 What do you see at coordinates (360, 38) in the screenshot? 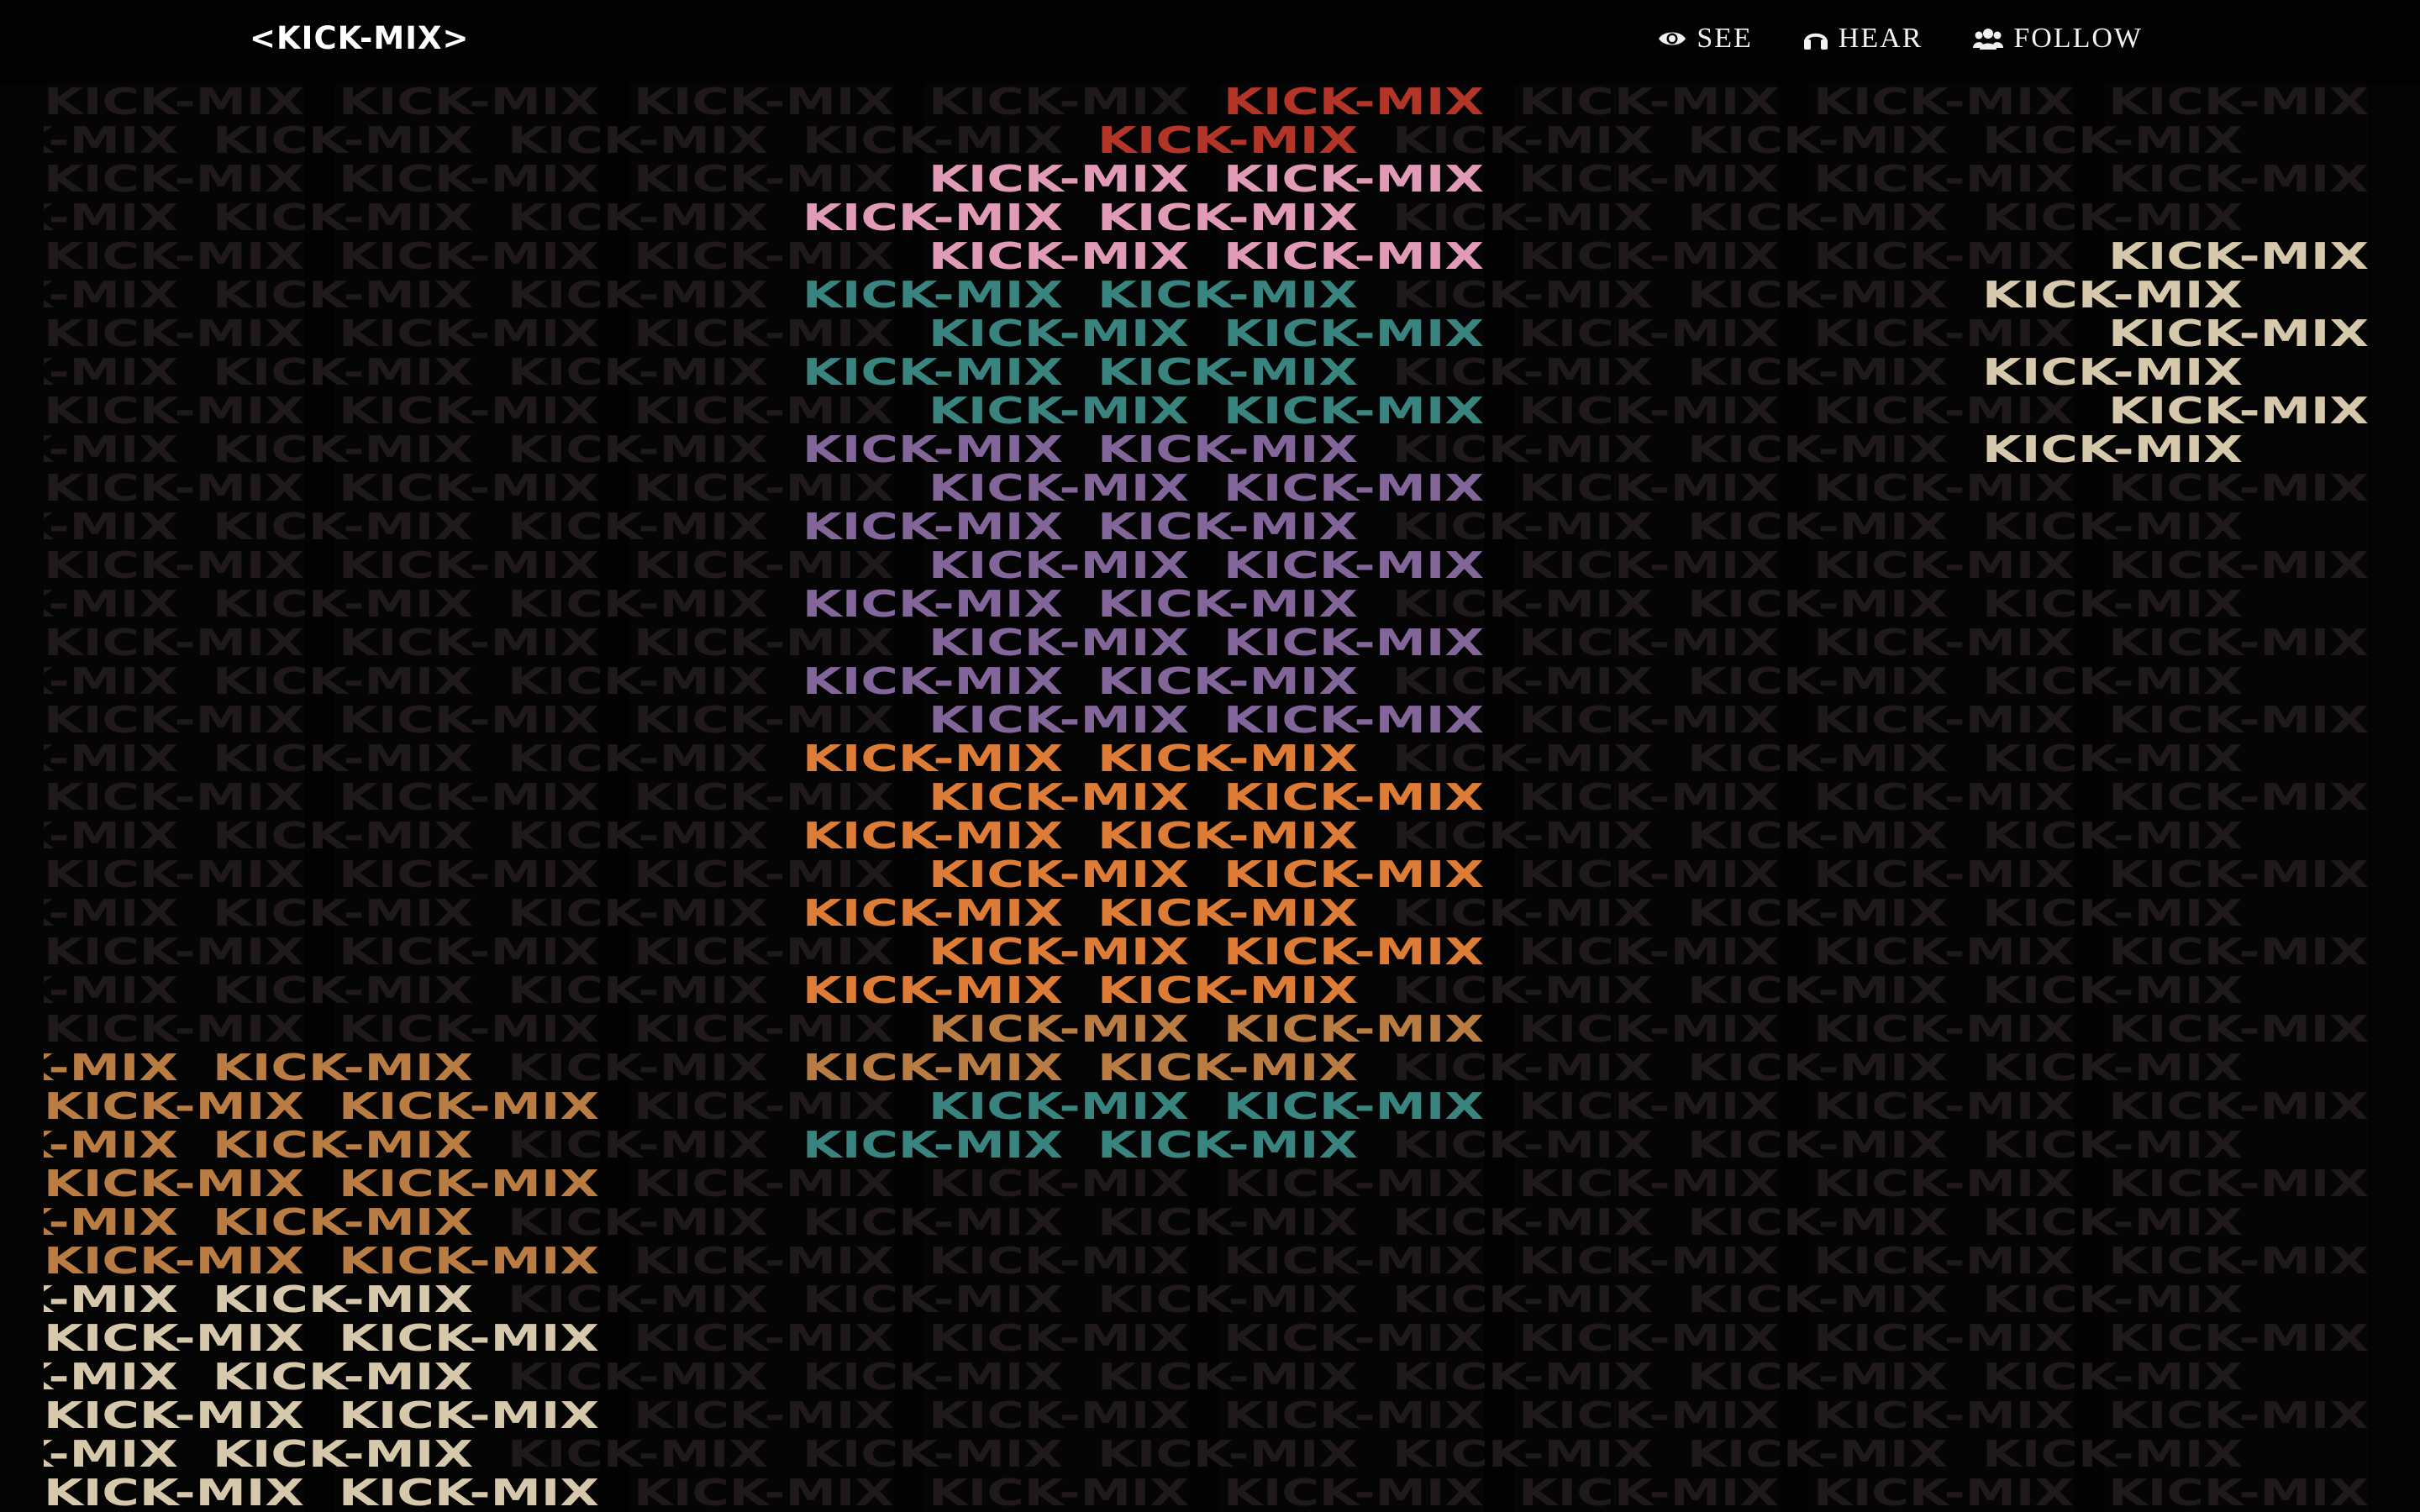
I see `brand-logo-link: <KICK-MIX>` at bounding box center [360, 38].